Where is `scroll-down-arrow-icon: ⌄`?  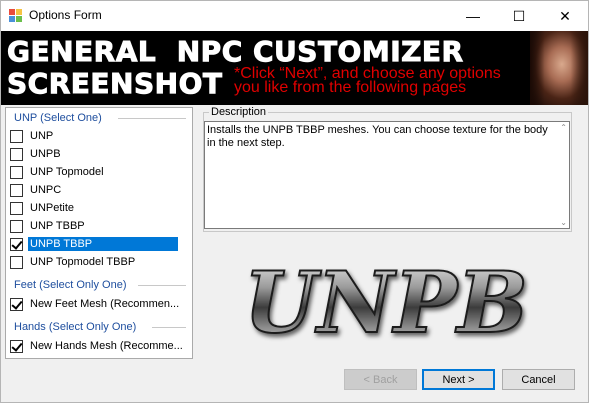
scroll-down-arrow-icon: ⌄ is located at coordinates (563, 222).